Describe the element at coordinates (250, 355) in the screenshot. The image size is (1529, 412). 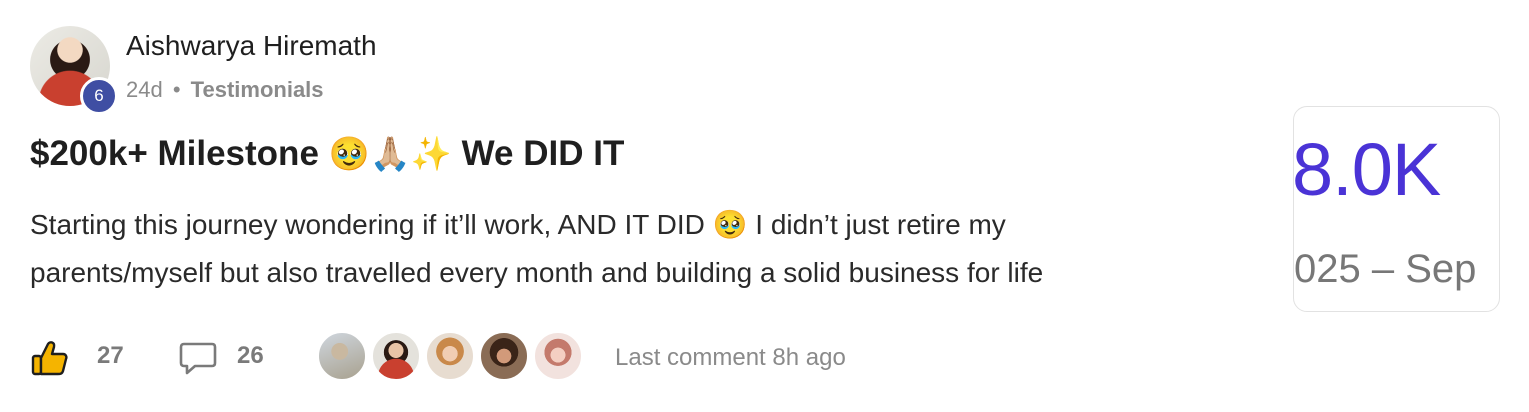
I see `comment-count: 26` at that location.